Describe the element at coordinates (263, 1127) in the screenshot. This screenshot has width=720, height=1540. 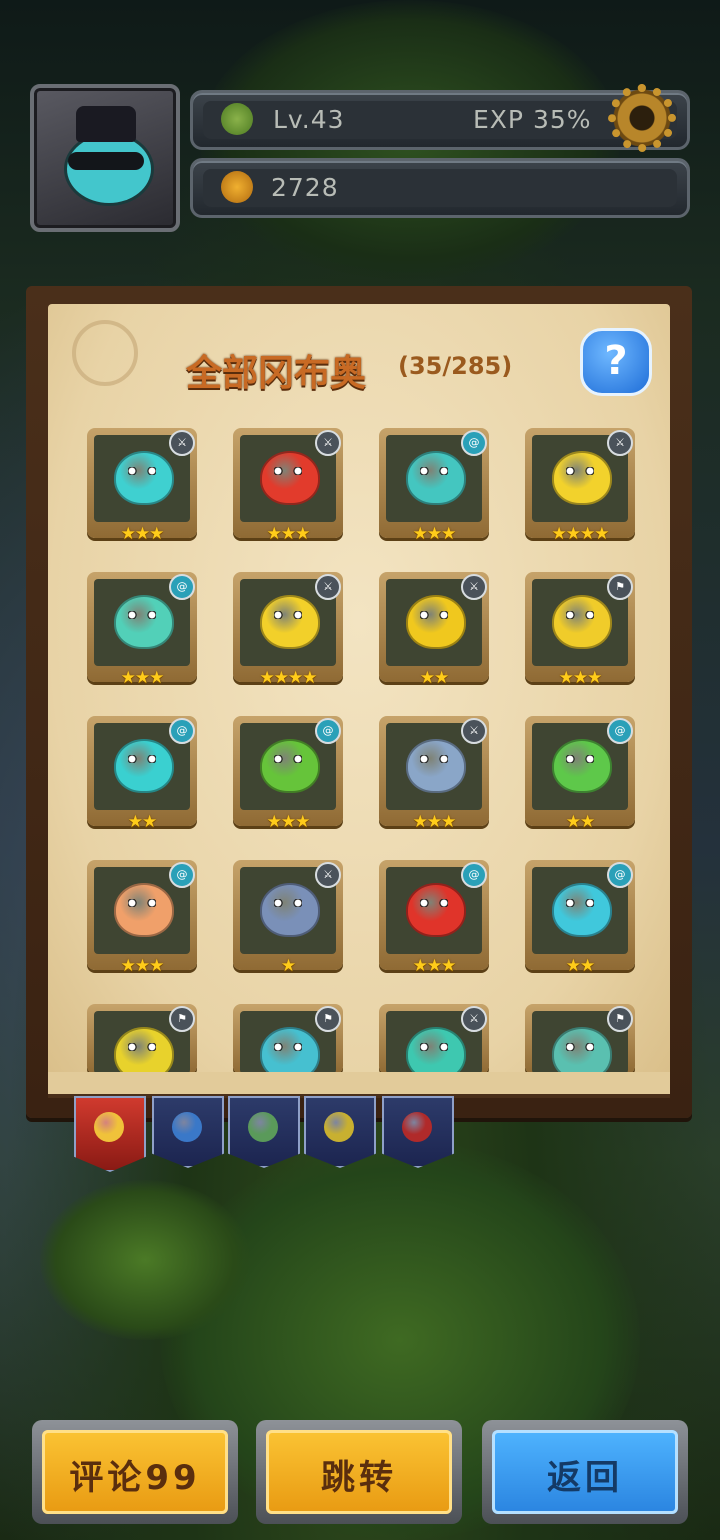
I see `green-category-icon` at that location.